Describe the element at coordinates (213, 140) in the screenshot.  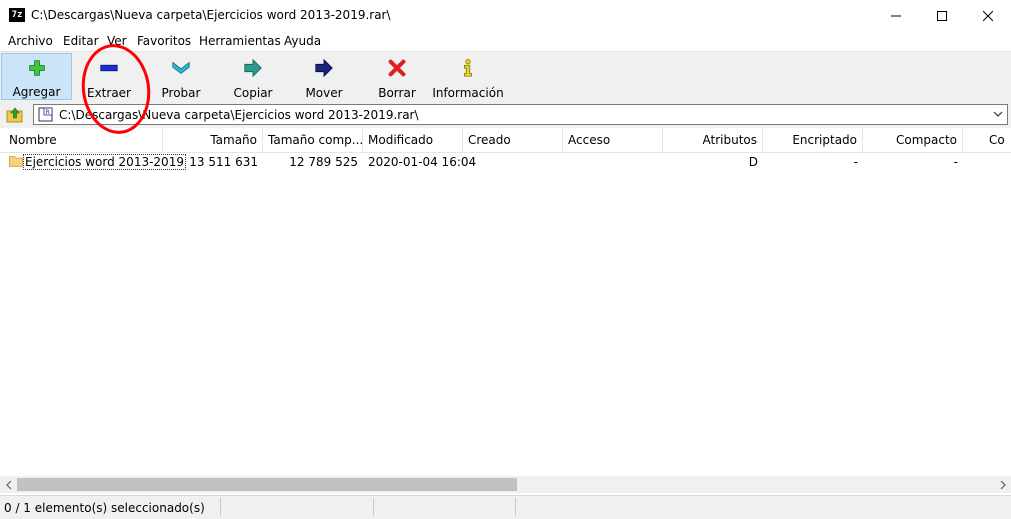
I see `column-tamano: Tamaño` at that location.